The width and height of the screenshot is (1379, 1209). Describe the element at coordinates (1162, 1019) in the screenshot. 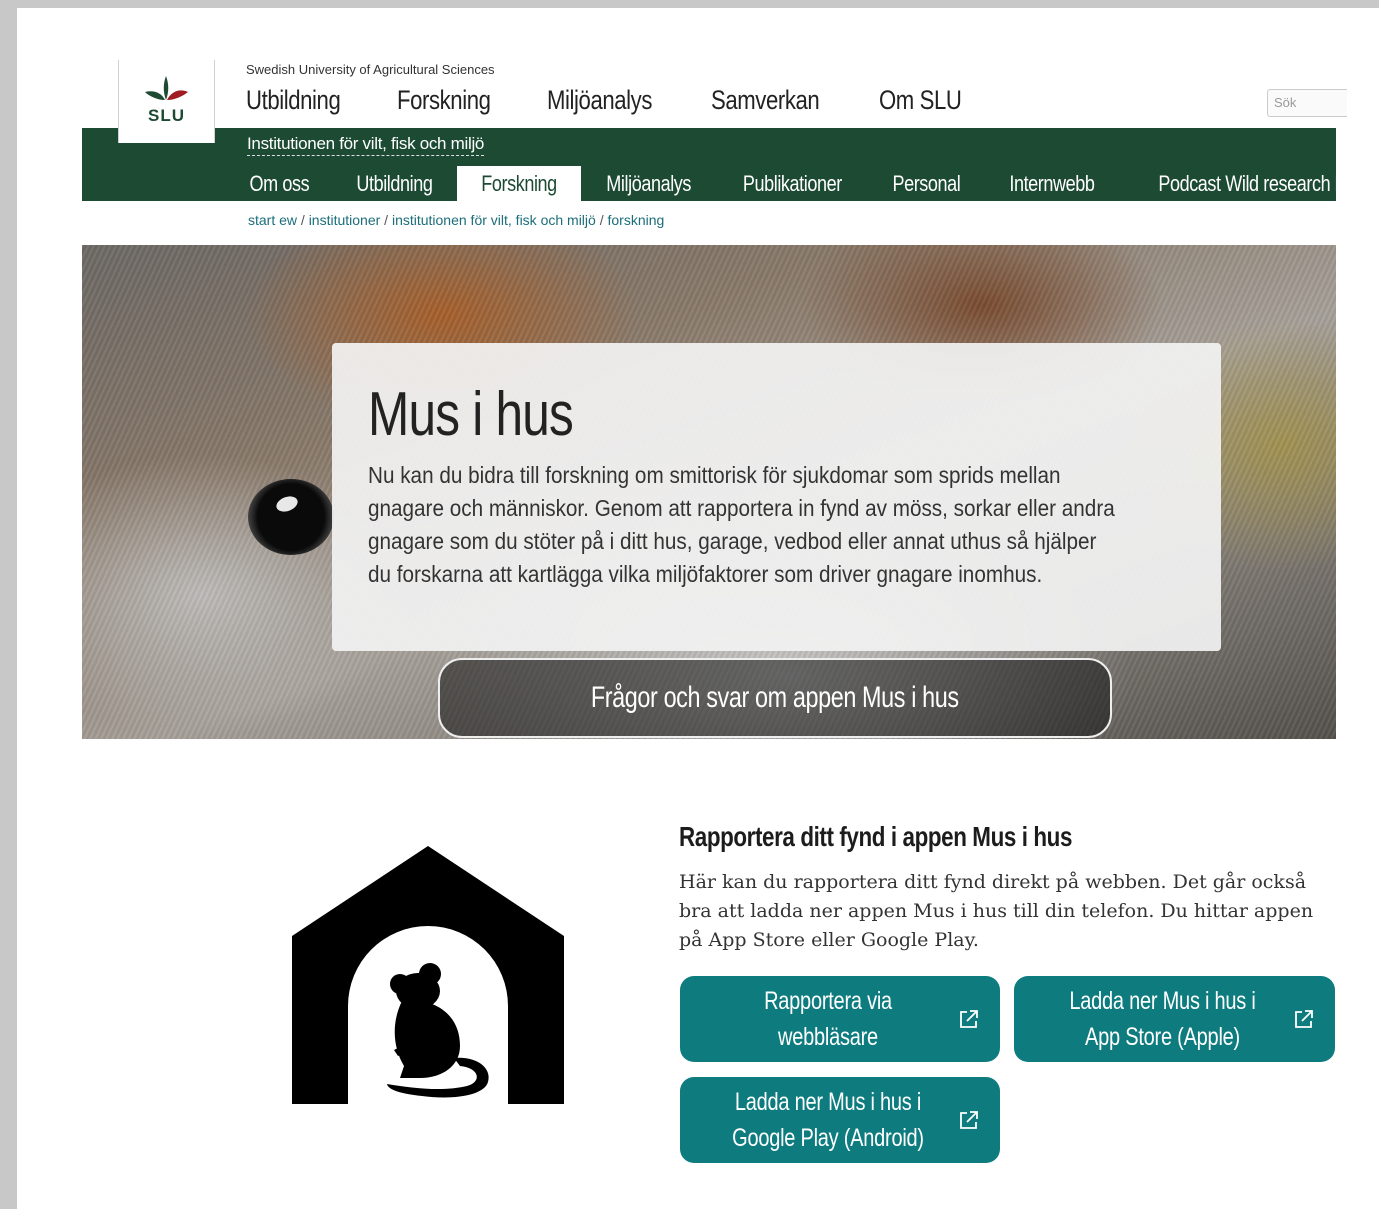

I see `appstore-label: Ladda ner Mus i hus i App Store (Apple)` at that location.